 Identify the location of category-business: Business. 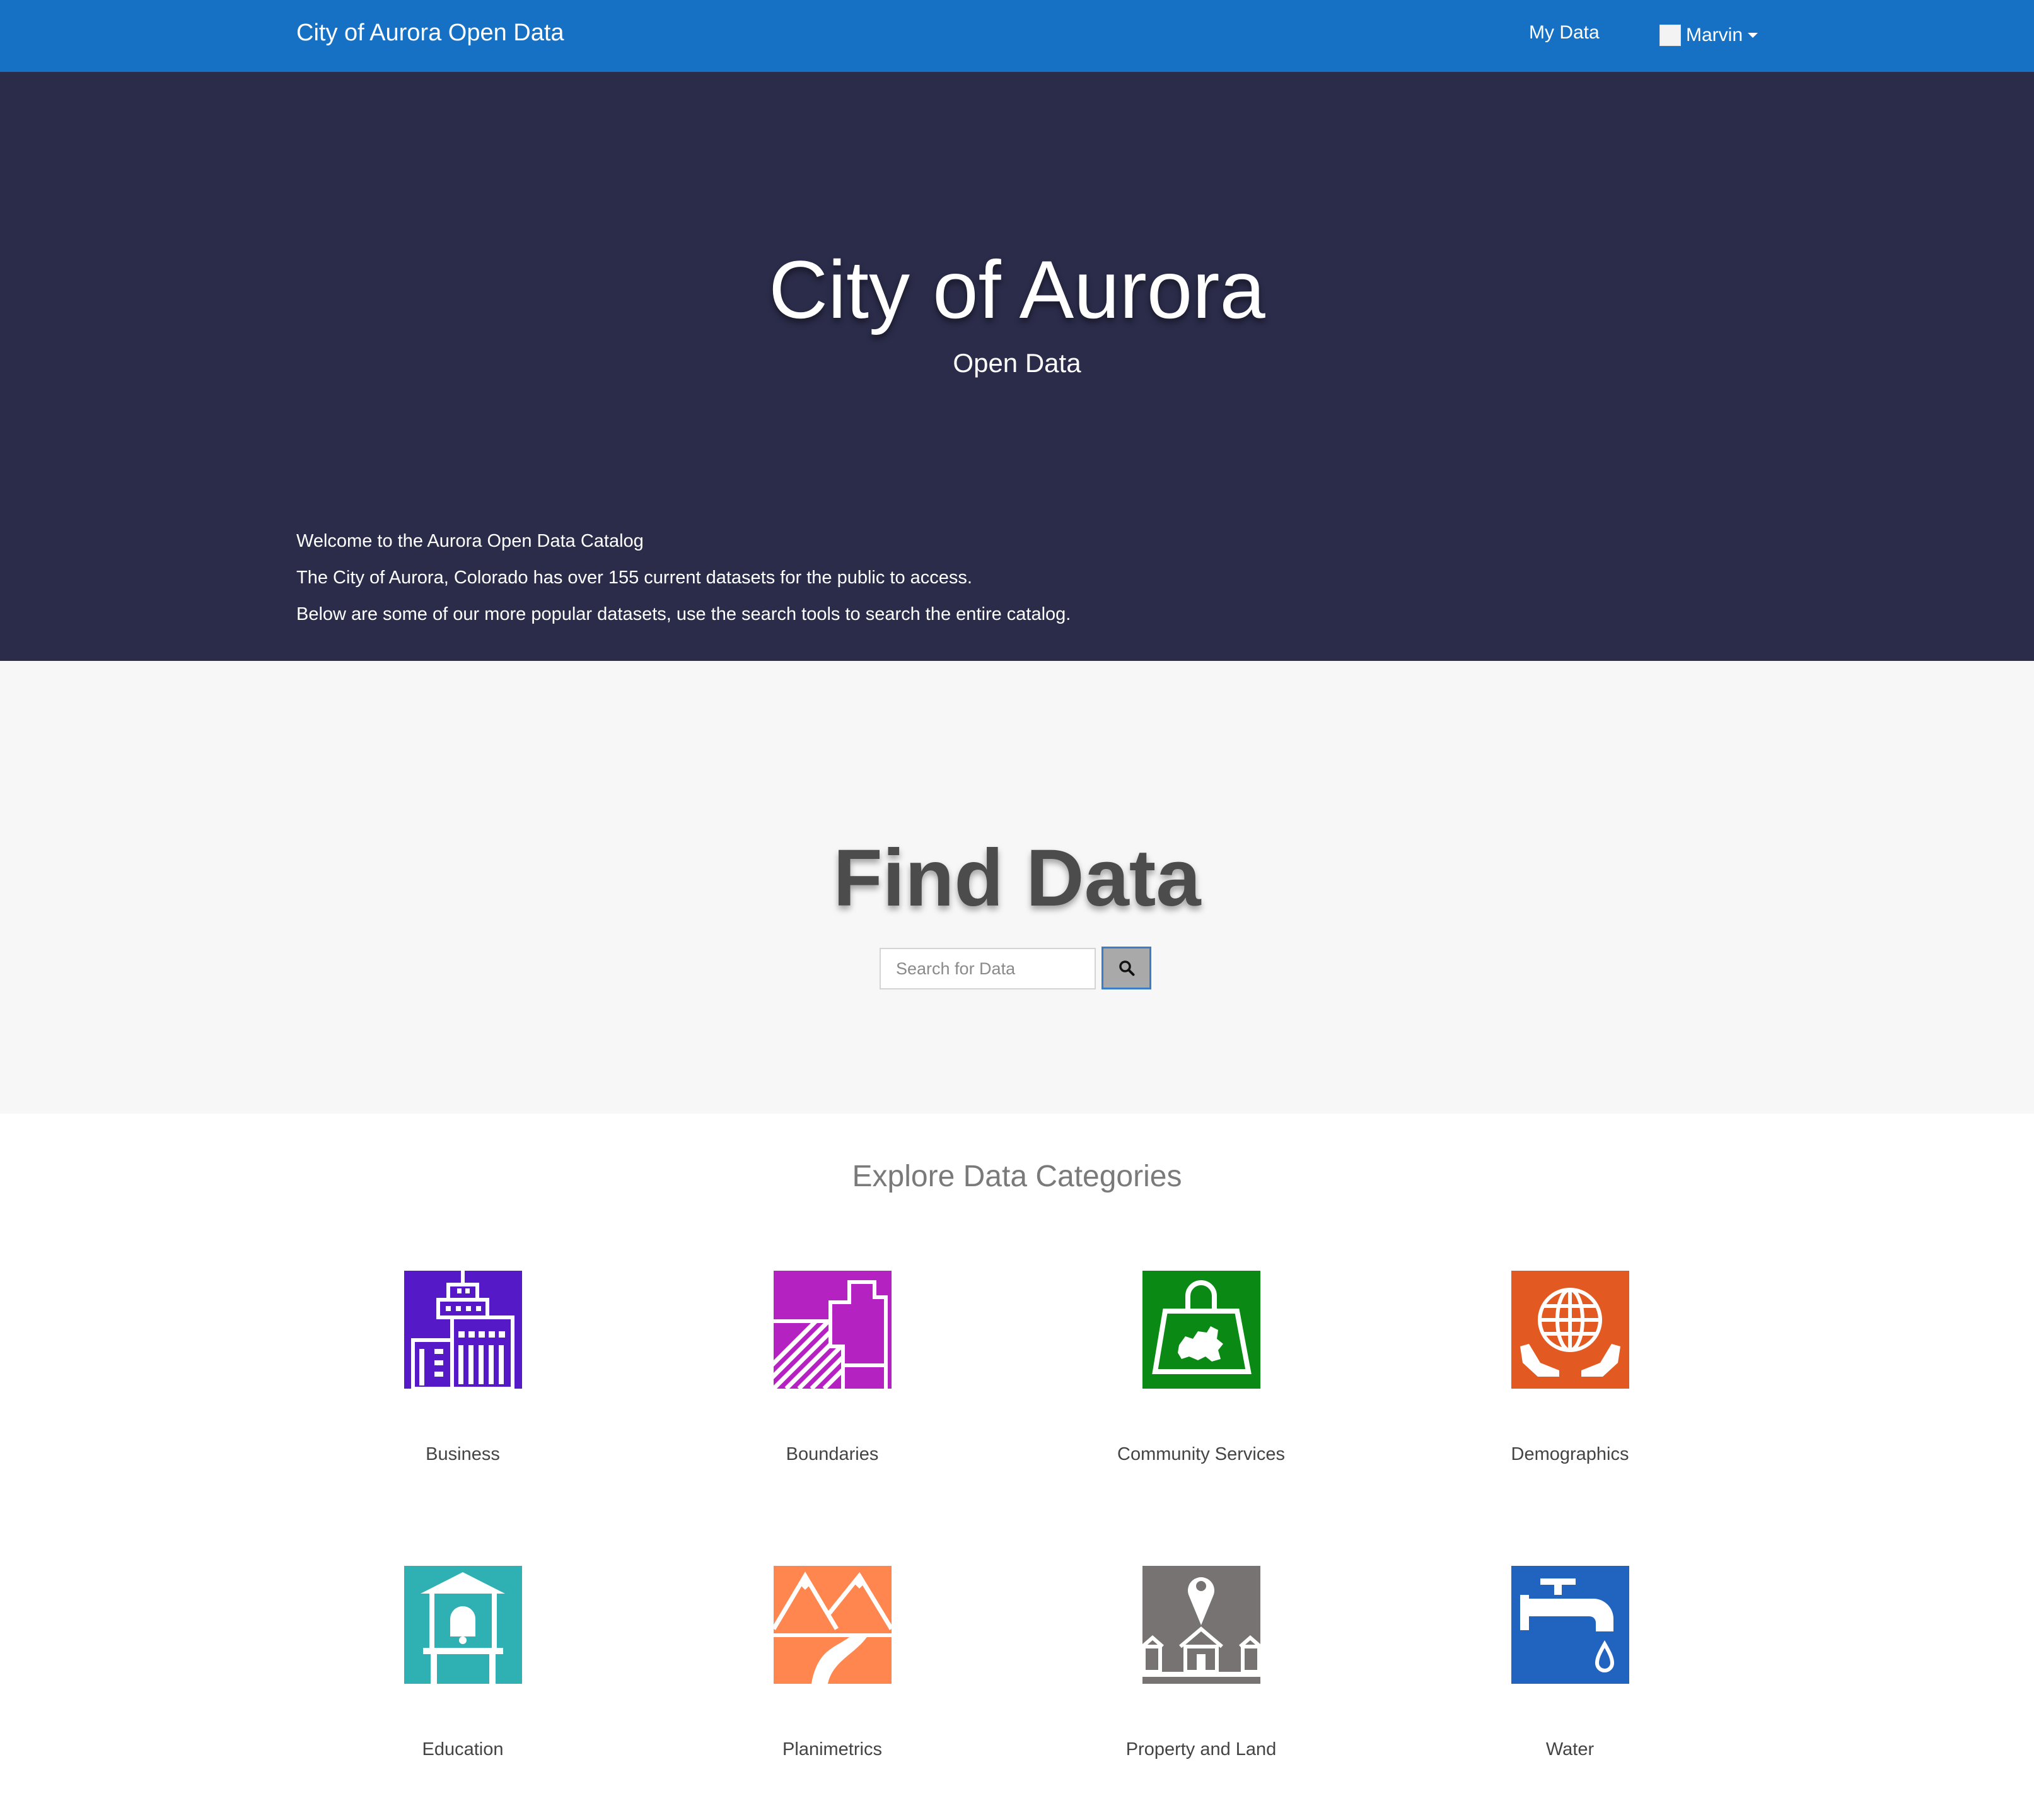
(462, 1368).